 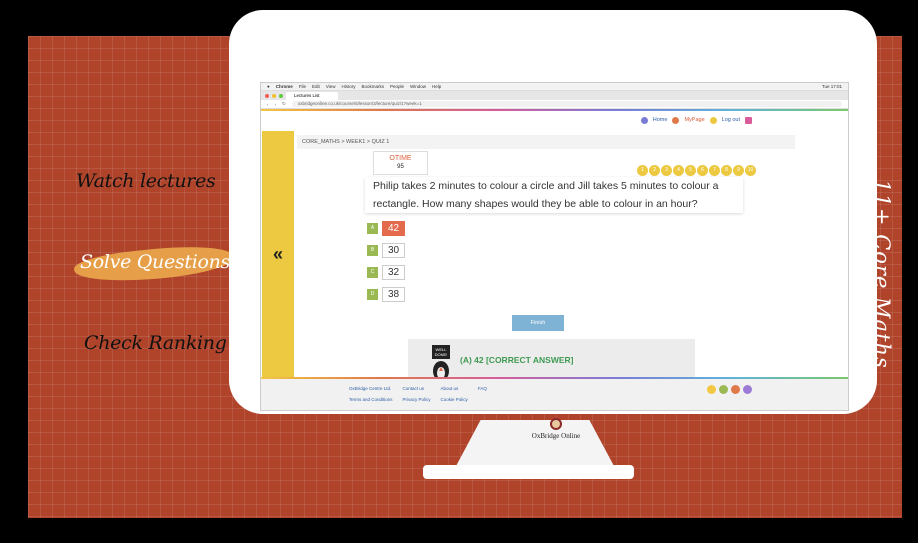 I want to click on menu-chrome: Chrome, so click(x=284, y=86).